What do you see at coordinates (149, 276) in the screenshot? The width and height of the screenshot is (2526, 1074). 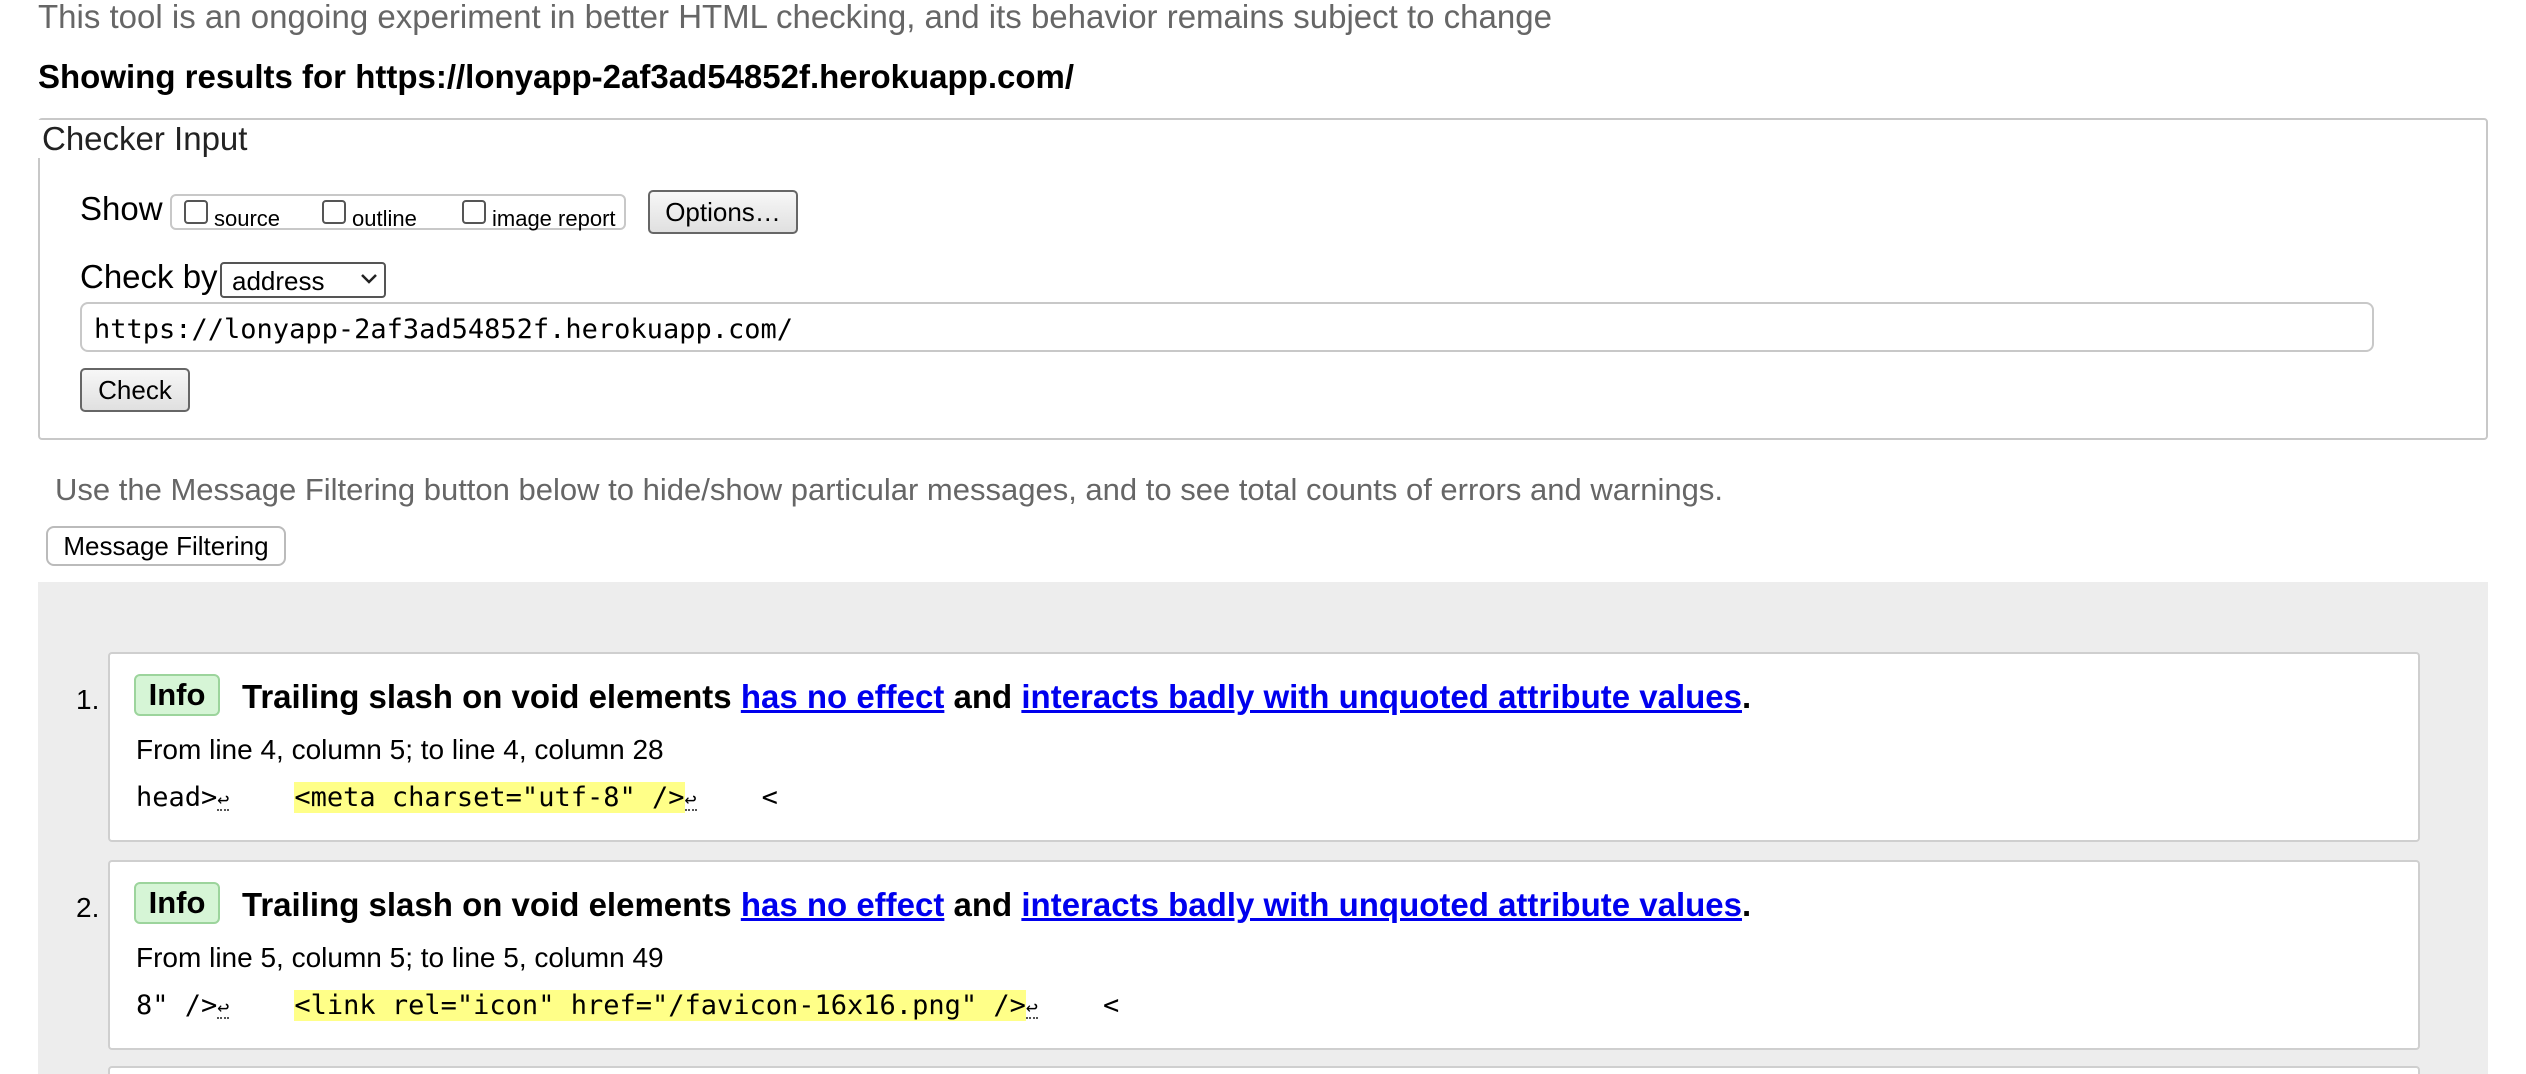 I see `check-by-label: Check by` at bounding box center [149, 276].